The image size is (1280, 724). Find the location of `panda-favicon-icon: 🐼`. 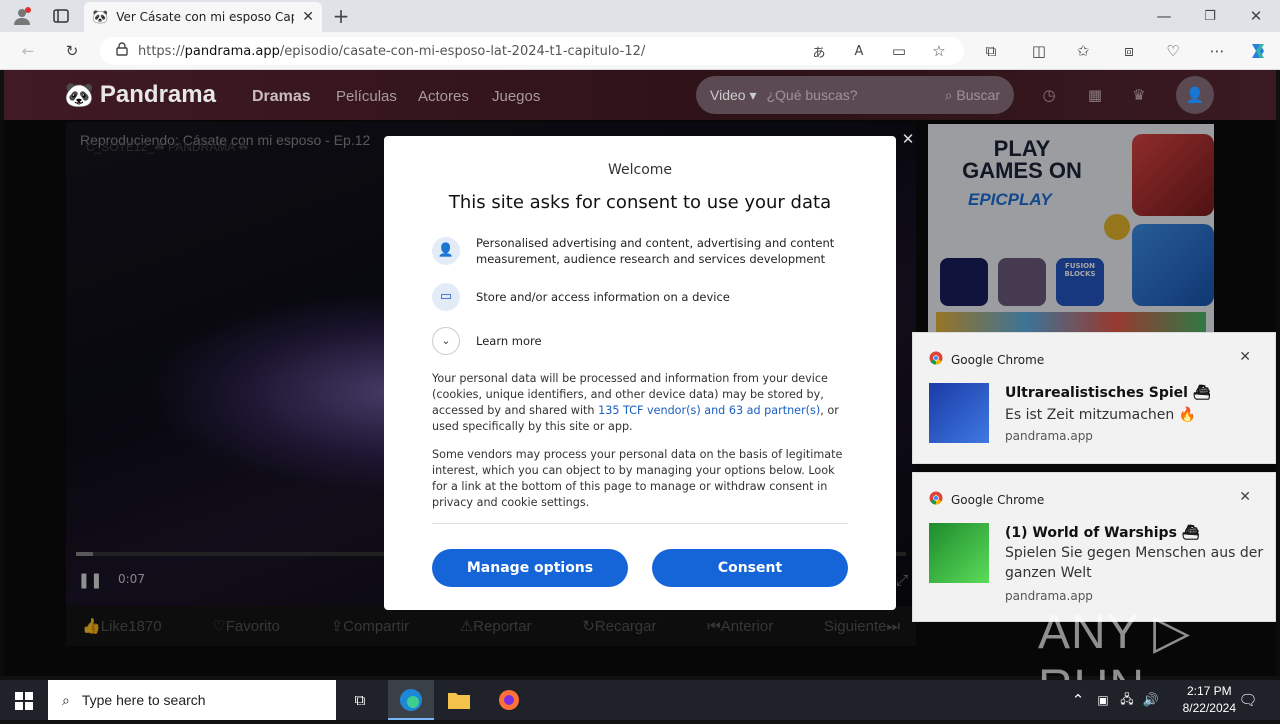

panda-favicon-icon: 🐼 is located at coordinates (100, 17).